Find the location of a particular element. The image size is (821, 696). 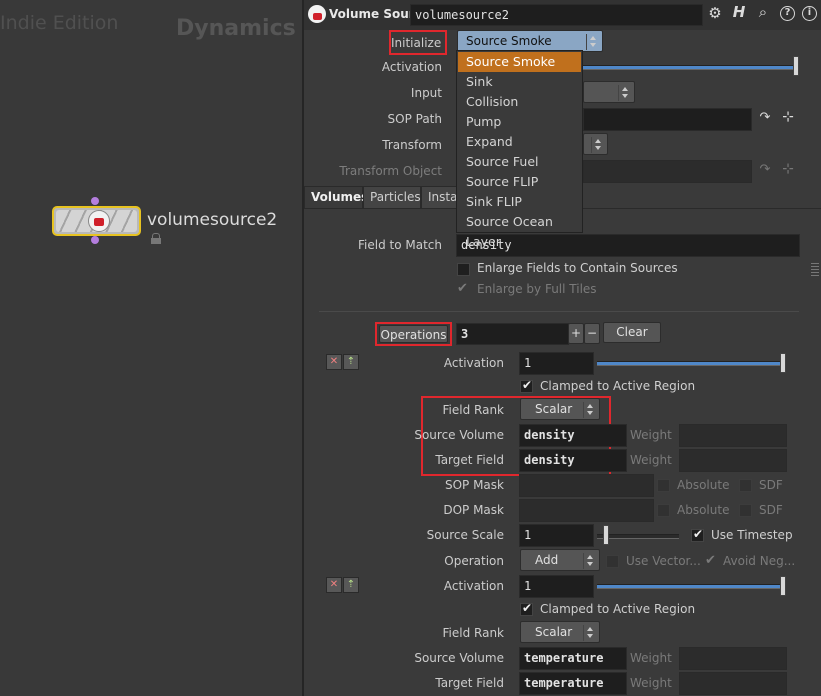

op1-operation-menu: Add is located at coordinates (560, 560).